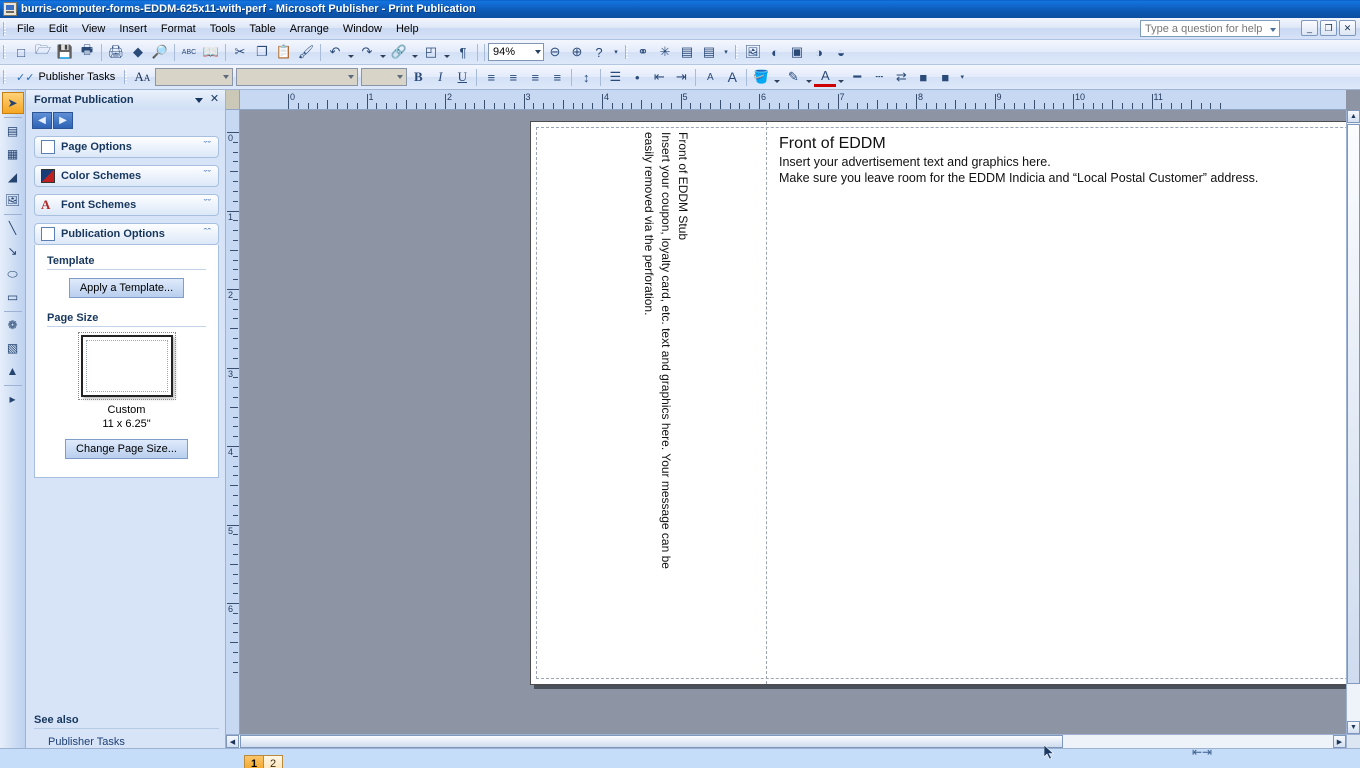 The width and height of the screenshot is (1360, 768). Describe the element at coordinates (513, 77) in the screenshot. I see `align-center-icon: ≡` at that location.